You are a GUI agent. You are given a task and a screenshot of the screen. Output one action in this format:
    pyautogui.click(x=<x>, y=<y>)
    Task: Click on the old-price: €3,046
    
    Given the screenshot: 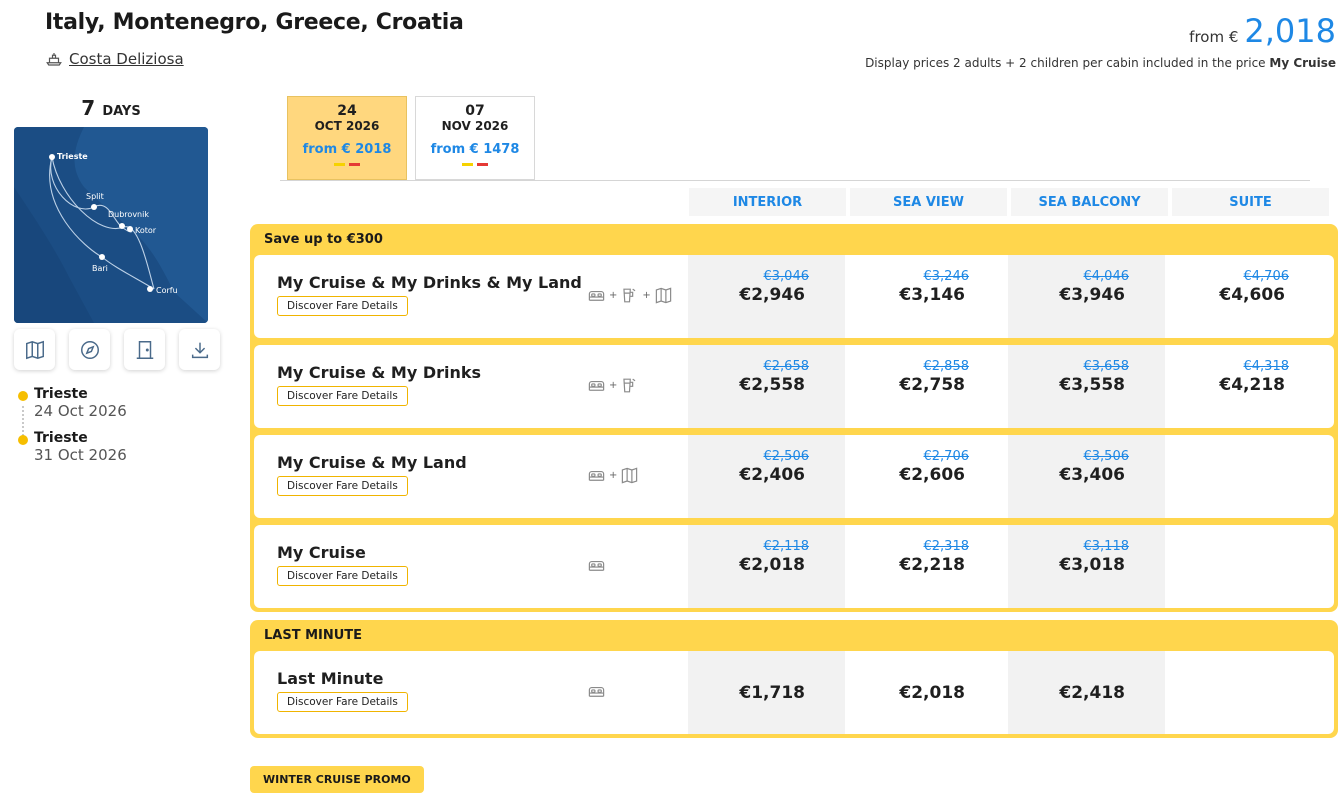 What is the action you would take?
    pyautogui.click(x=786, y=276)
    